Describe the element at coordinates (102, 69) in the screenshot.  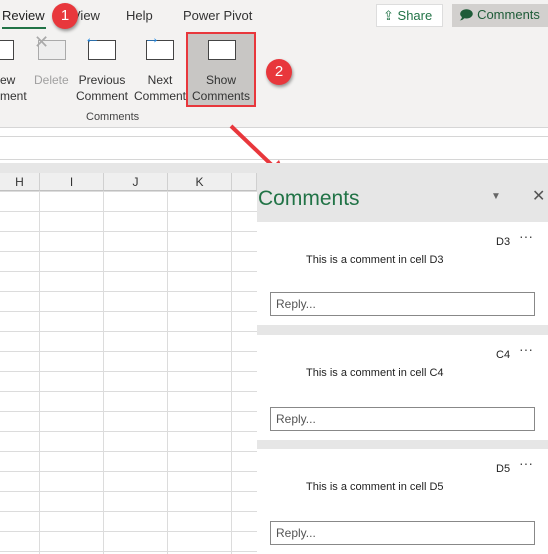
I see `previous-comment-button: ← Previous Comment` at that location.